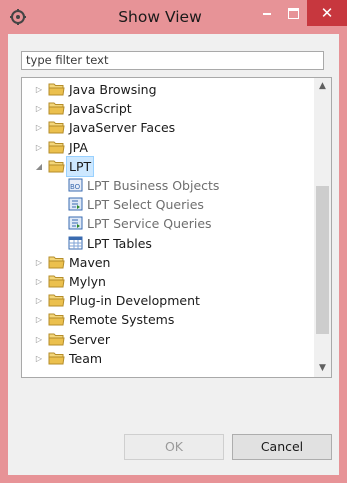  What do you see at coordinates (86, 358) in the screenshot?
I see `tree-item-label: Team` at bounding box center [86, 358].